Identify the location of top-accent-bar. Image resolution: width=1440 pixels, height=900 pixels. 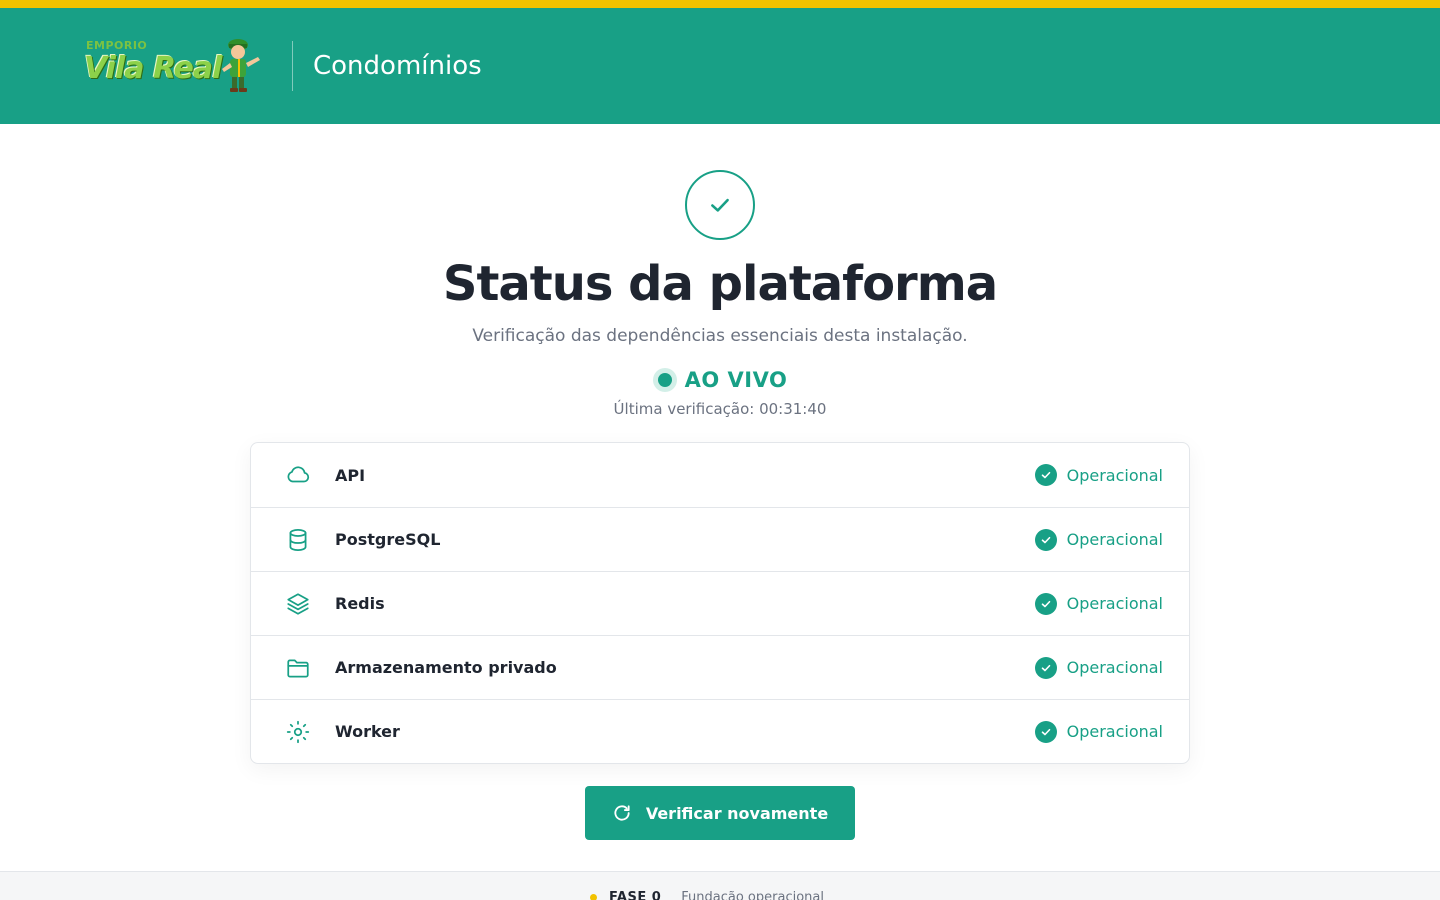
(720, 4).